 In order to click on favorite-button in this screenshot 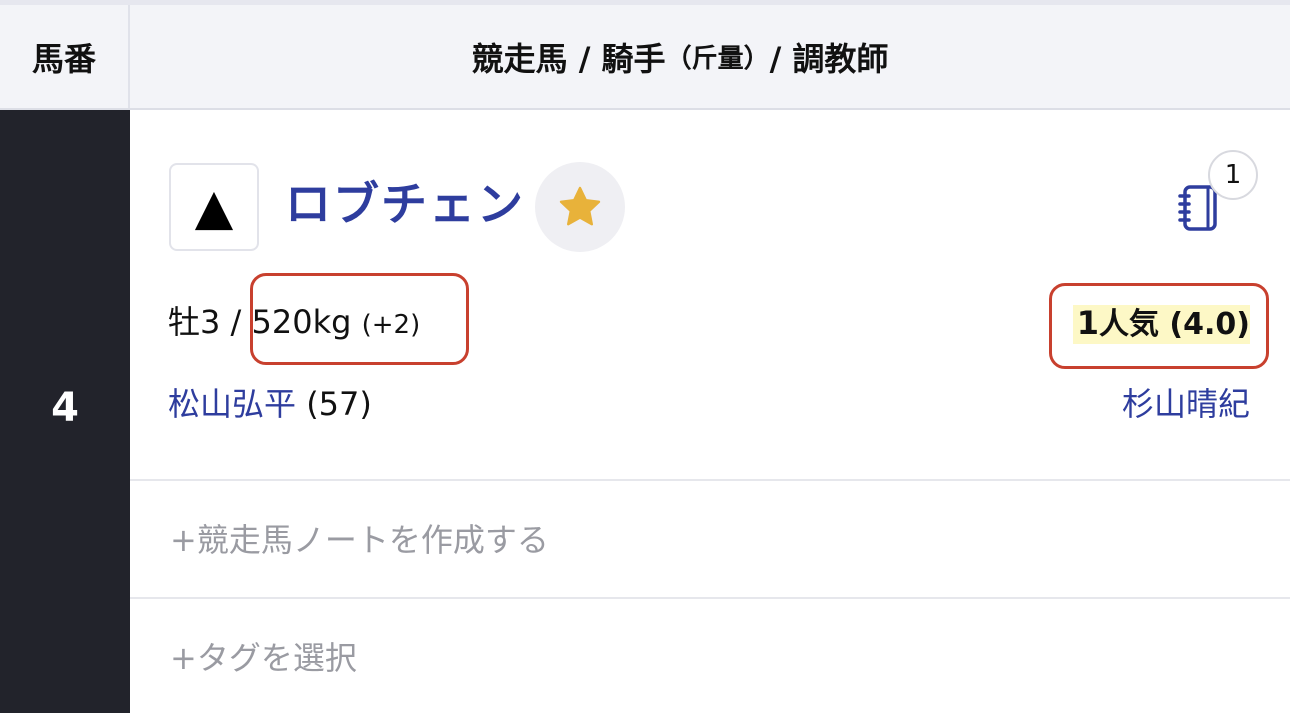, I will do `click(580, 207)`.